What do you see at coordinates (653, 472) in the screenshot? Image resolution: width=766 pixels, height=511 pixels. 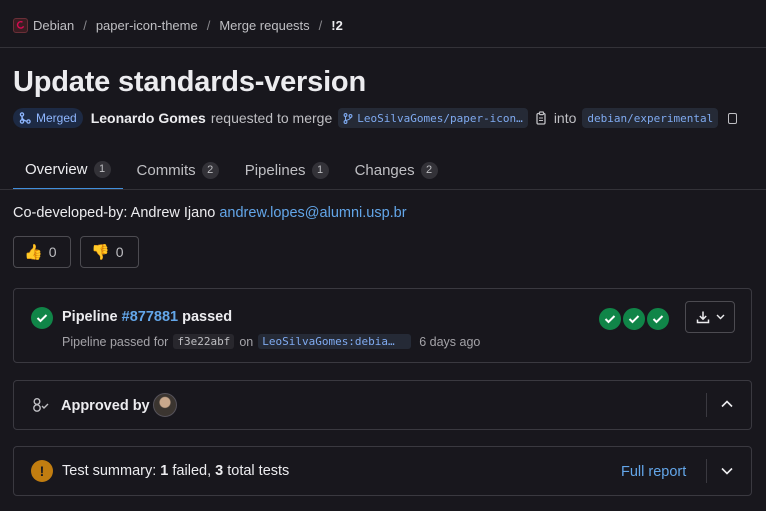 I see `full-report-link: Full report` at bounding box center [653, 472].